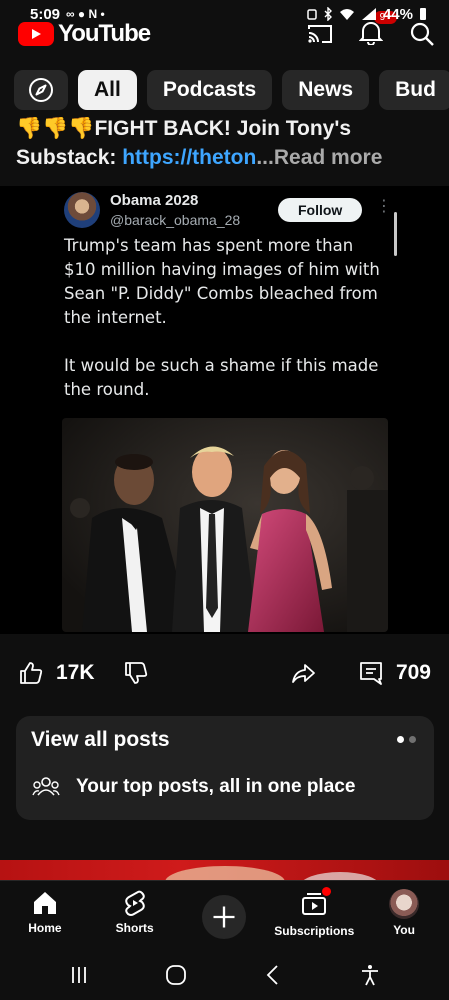 This screenshot has height=1000, width=449. What do you see at coordinates (79, 975) in the screenshot?
I see `recent-apps-icon` at bounding box center [79, 975].